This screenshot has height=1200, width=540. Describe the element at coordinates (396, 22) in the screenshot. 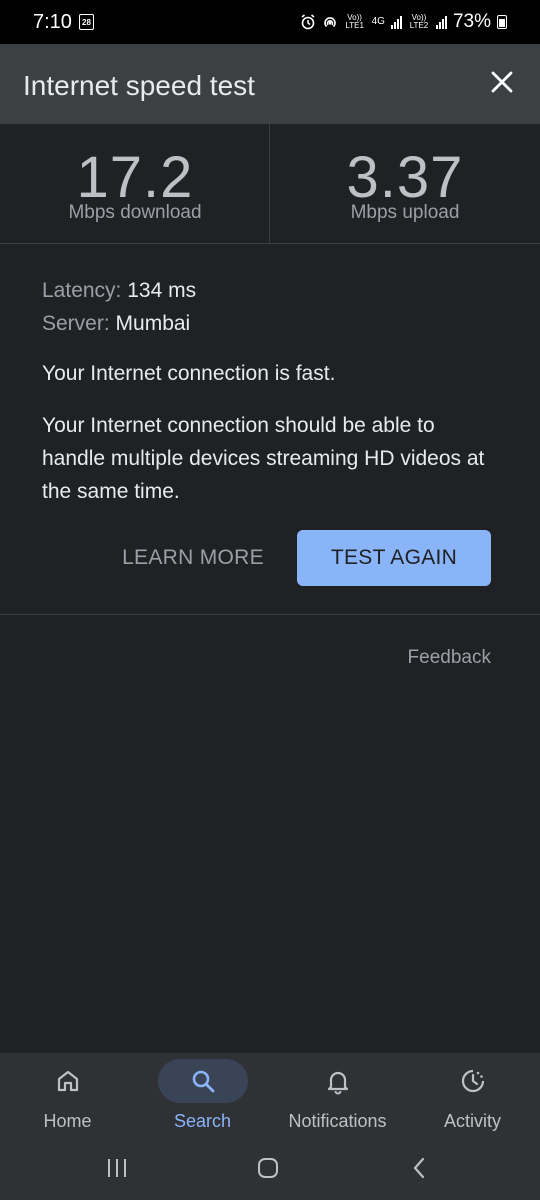

I see `signal-icon` at that location.